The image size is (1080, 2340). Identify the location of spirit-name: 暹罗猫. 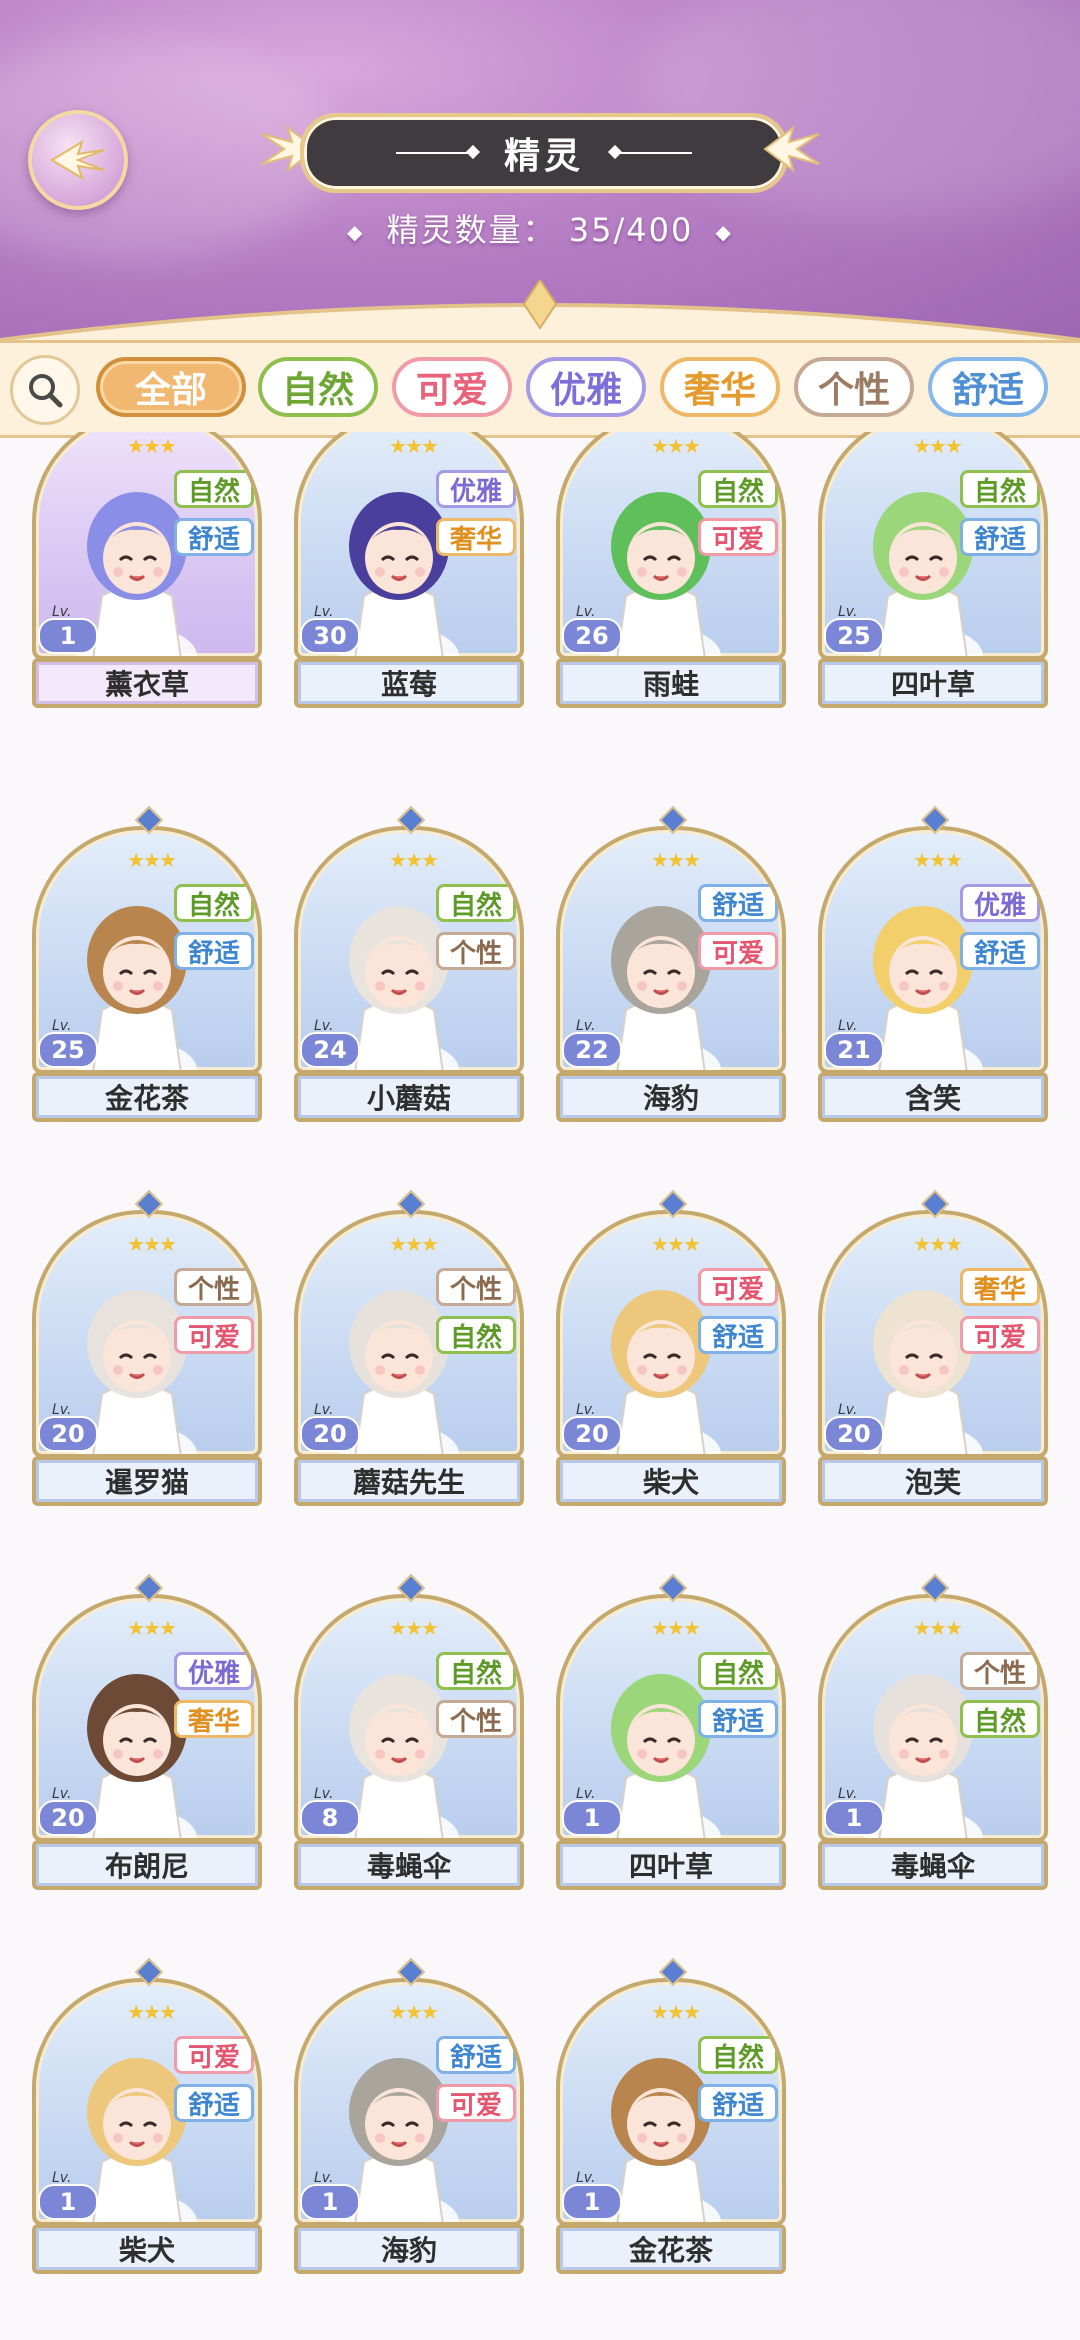
(147, 1481).